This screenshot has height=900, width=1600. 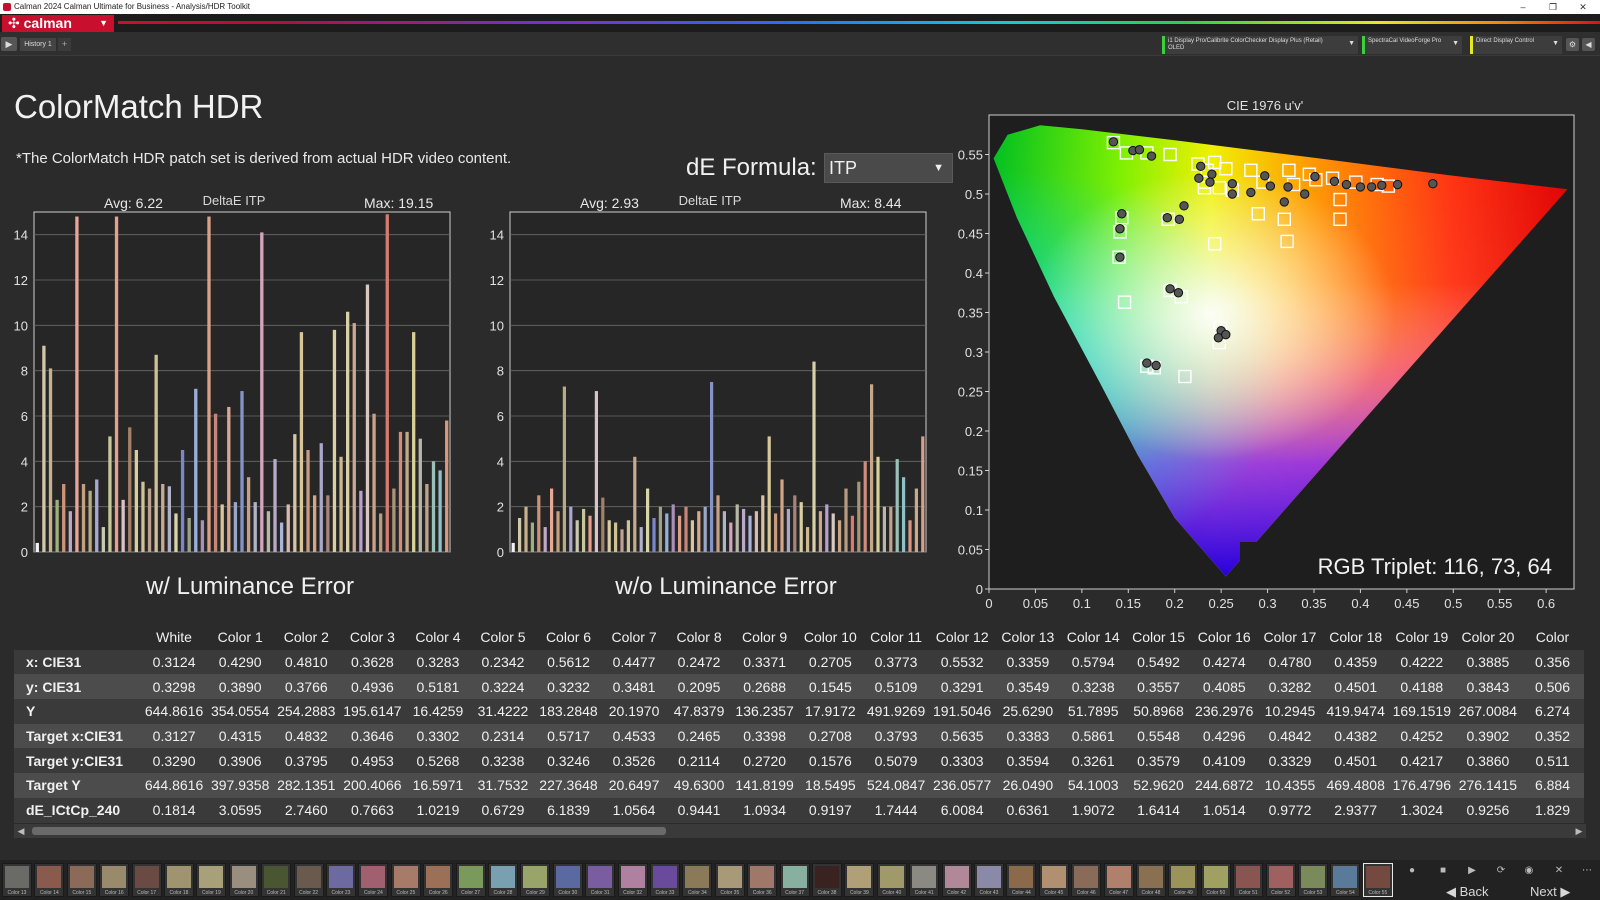 What do you see at coordinates (1559, 871) in the screenshot?
I see `clear-icon: ✕` at bounding box center [1559, 871].